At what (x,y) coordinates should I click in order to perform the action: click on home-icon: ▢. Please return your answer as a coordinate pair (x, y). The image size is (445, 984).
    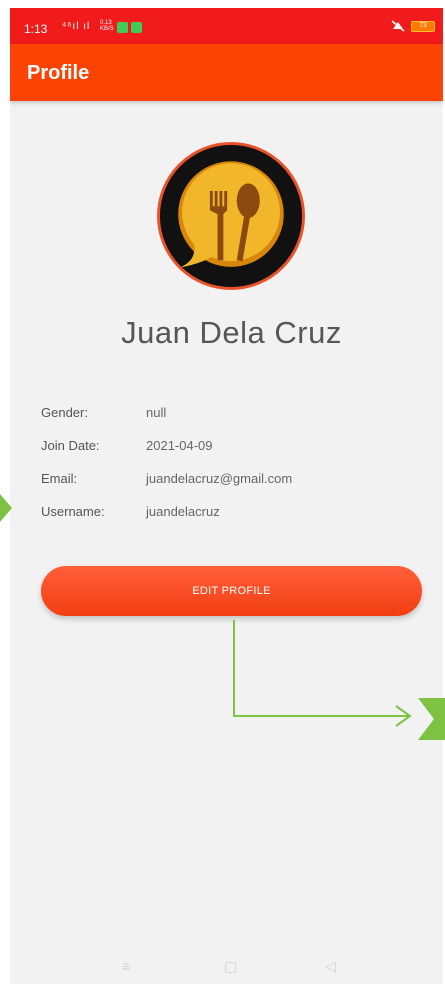
    Looking at the image, I should click on (230, 966).